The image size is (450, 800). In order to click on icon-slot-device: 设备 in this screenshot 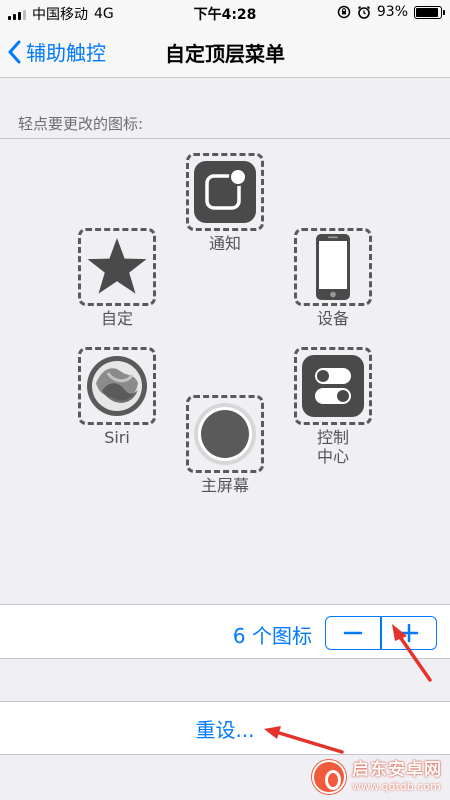, I will do `click(333, 278)`.